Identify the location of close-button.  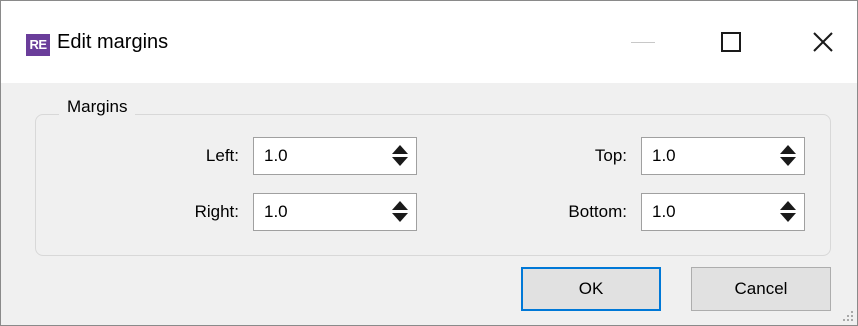
(823, 42).